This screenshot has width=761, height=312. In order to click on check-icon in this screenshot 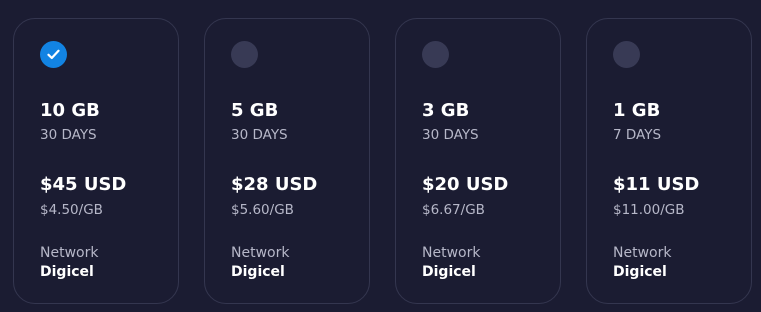, I will do `click(53, 54)`.